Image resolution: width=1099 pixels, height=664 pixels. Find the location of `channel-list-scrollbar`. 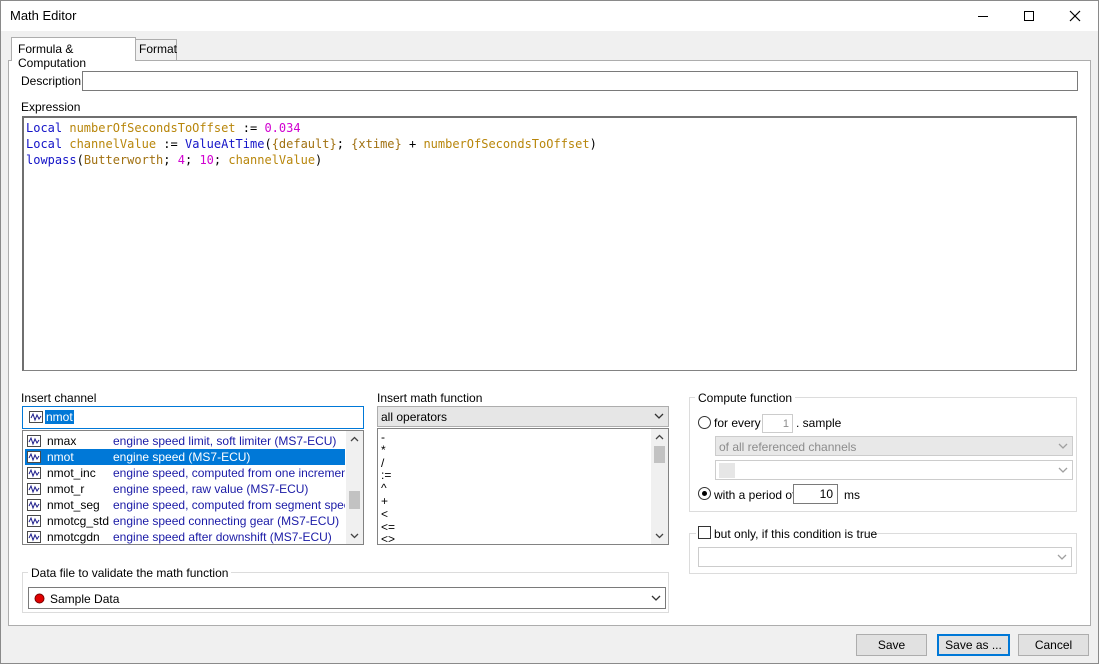

channel-list-scrollbar is located at coordinates (354, 487).